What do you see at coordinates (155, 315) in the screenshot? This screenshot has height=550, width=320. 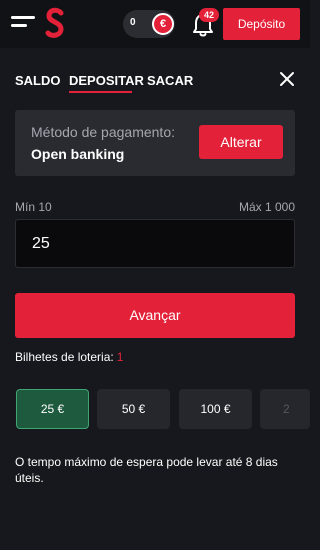 I see `advance-button: Avançar` at bounding box center [155, 315].